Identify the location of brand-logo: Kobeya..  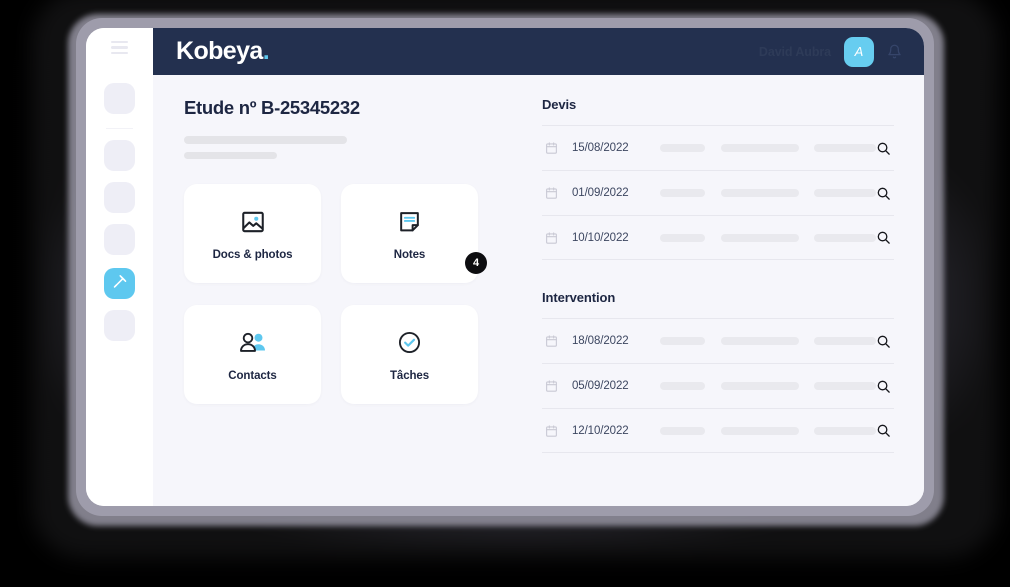
(223, 51).